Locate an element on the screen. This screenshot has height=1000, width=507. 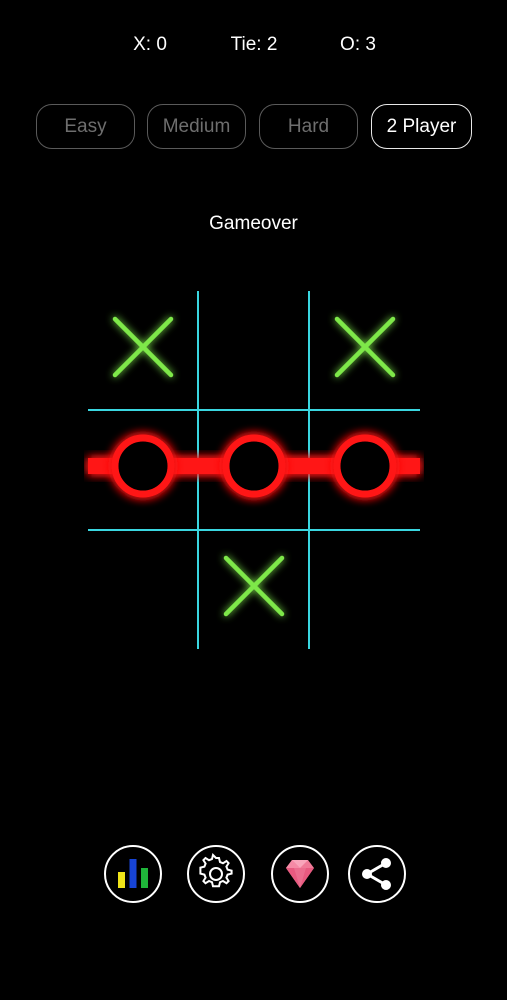
mode-medium-button: Medium is located at coordinates (196, 126).